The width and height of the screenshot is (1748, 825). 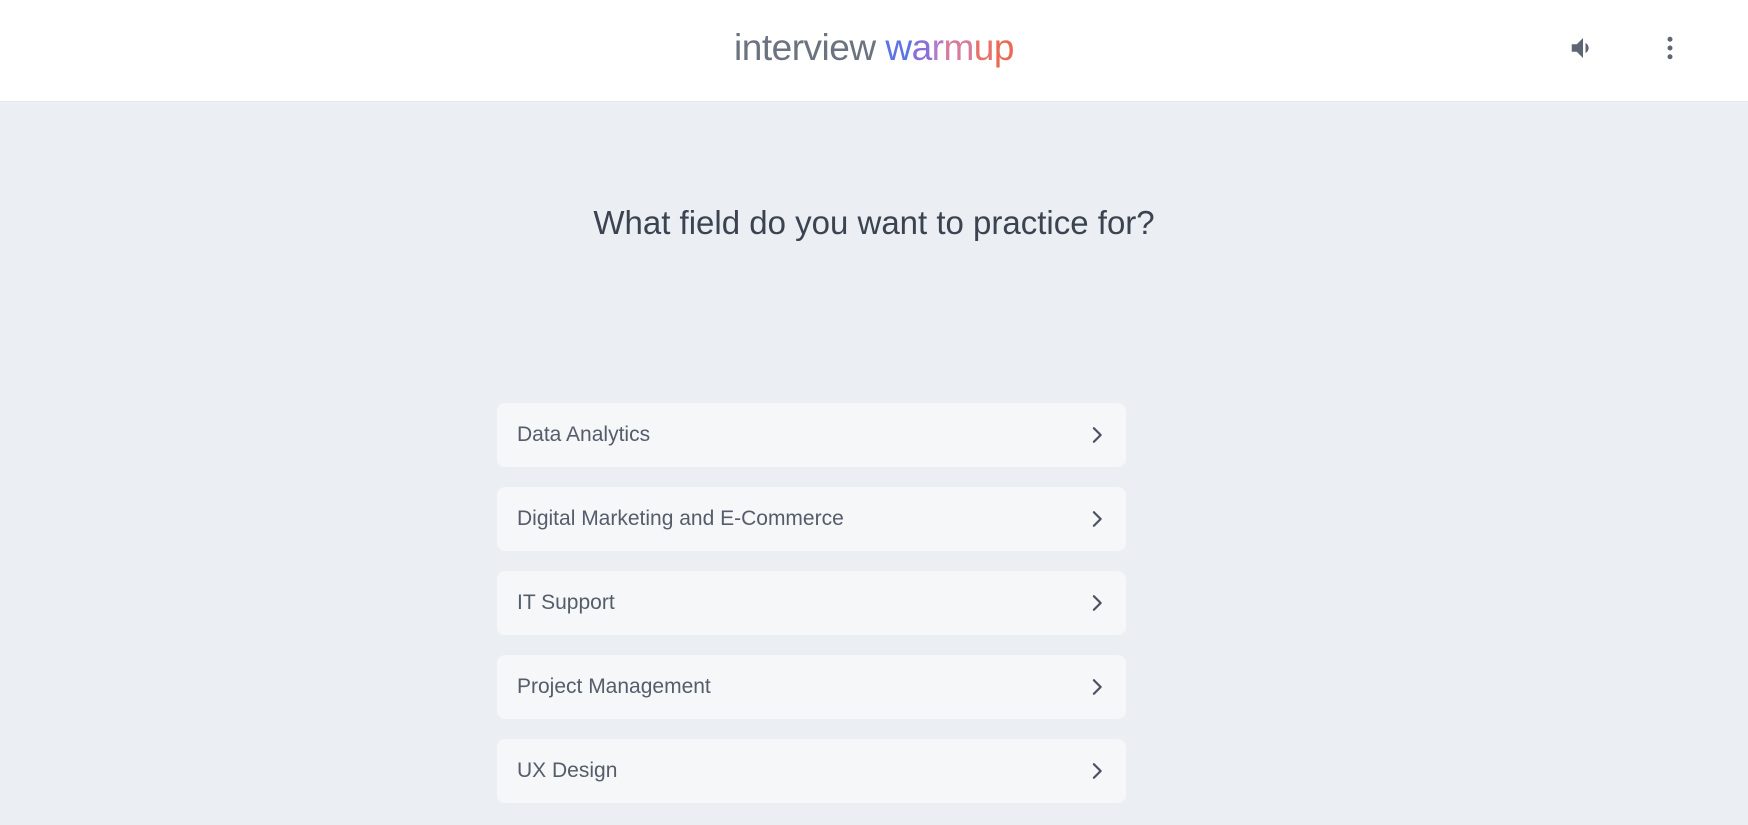 I want to click on volume-up-icon, so click(x=1580, y=48).